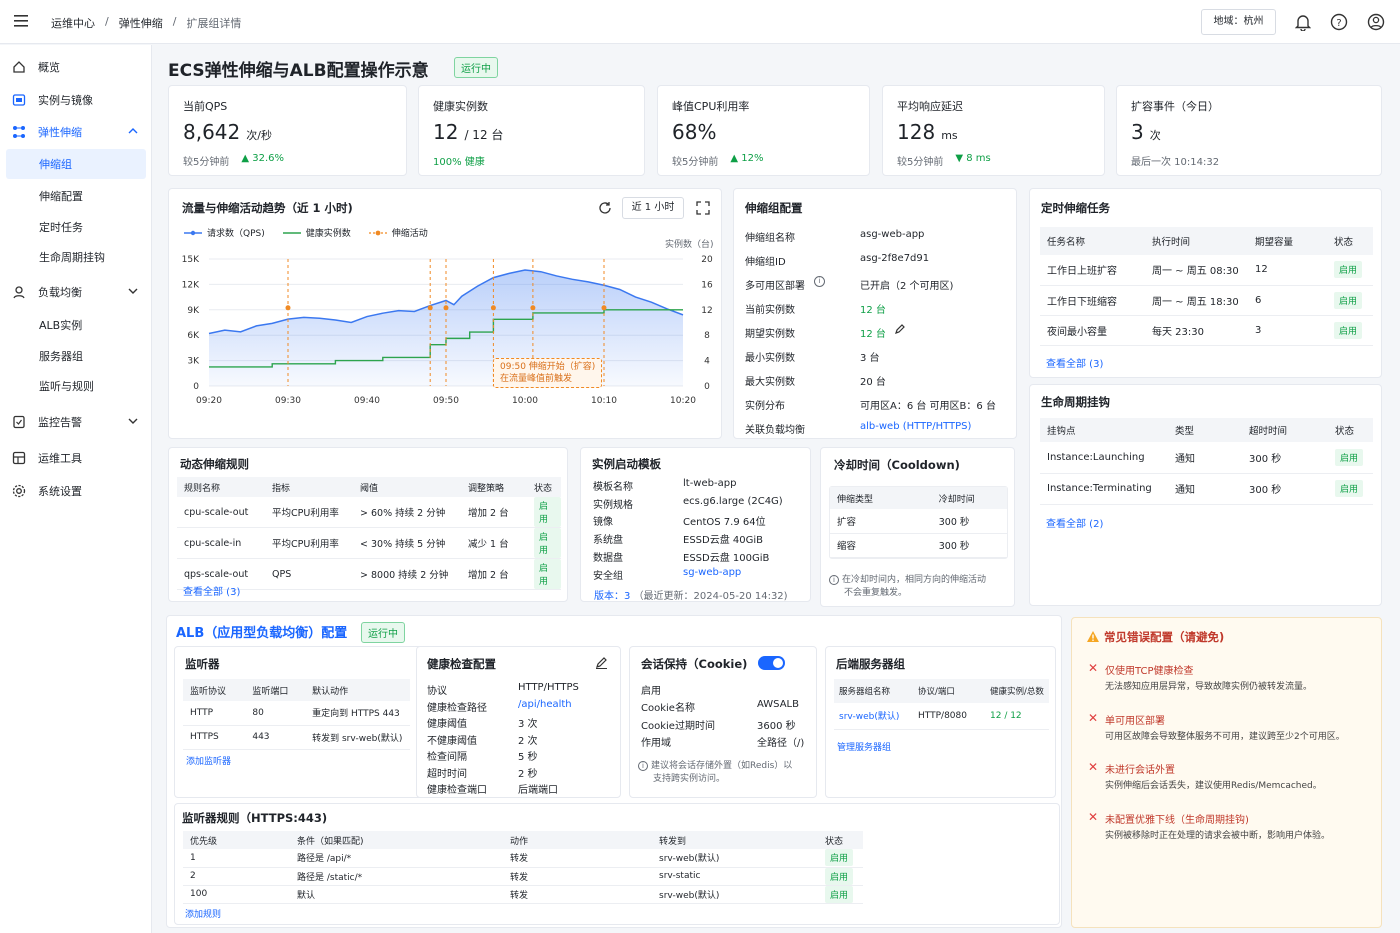  I want to click on status-badge: 启用, so click(547, 512).